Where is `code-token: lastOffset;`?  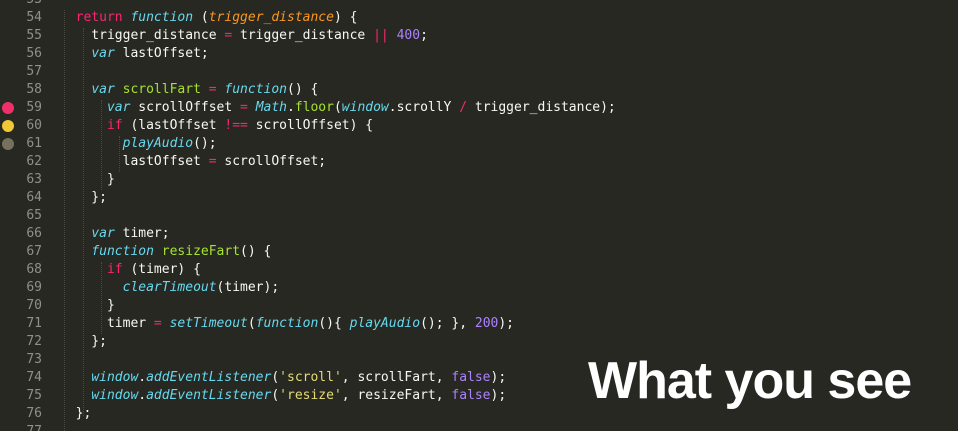
code-token: lastOffset; is located at coordinates (161, 53).